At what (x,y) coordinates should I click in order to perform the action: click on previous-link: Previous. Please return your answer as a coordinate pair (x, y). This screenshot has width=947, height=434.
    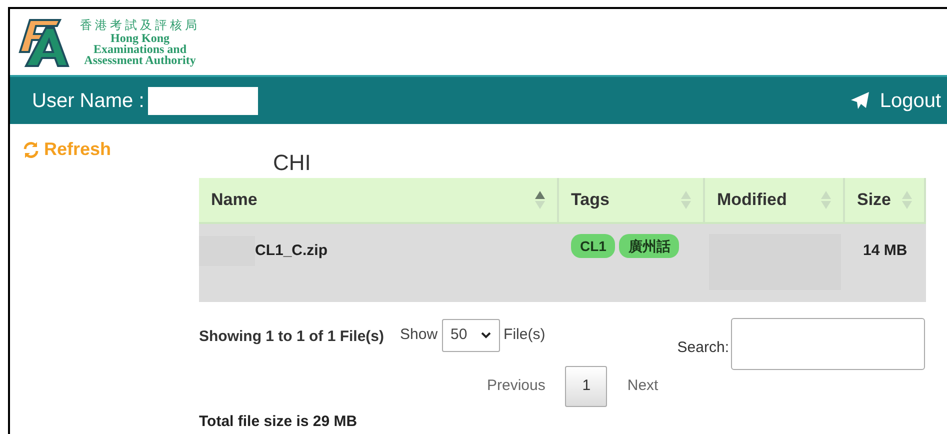
    Looking at the image, I should click on (516, 386).